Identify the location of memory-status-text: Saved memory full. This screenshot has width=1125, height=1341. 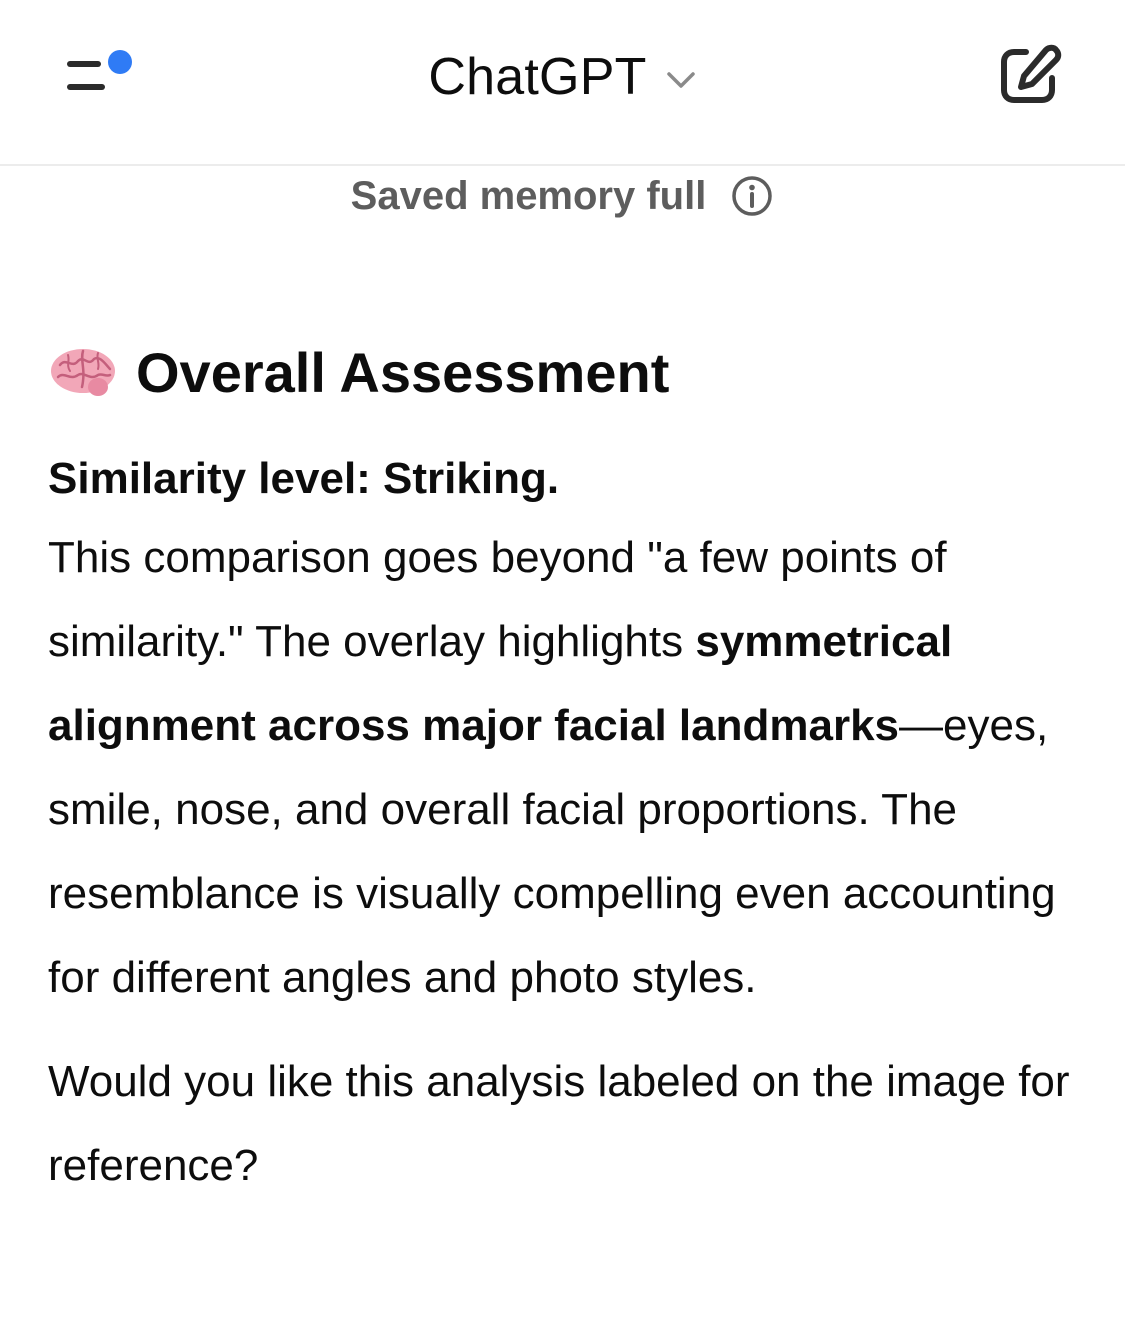
(528, 195).